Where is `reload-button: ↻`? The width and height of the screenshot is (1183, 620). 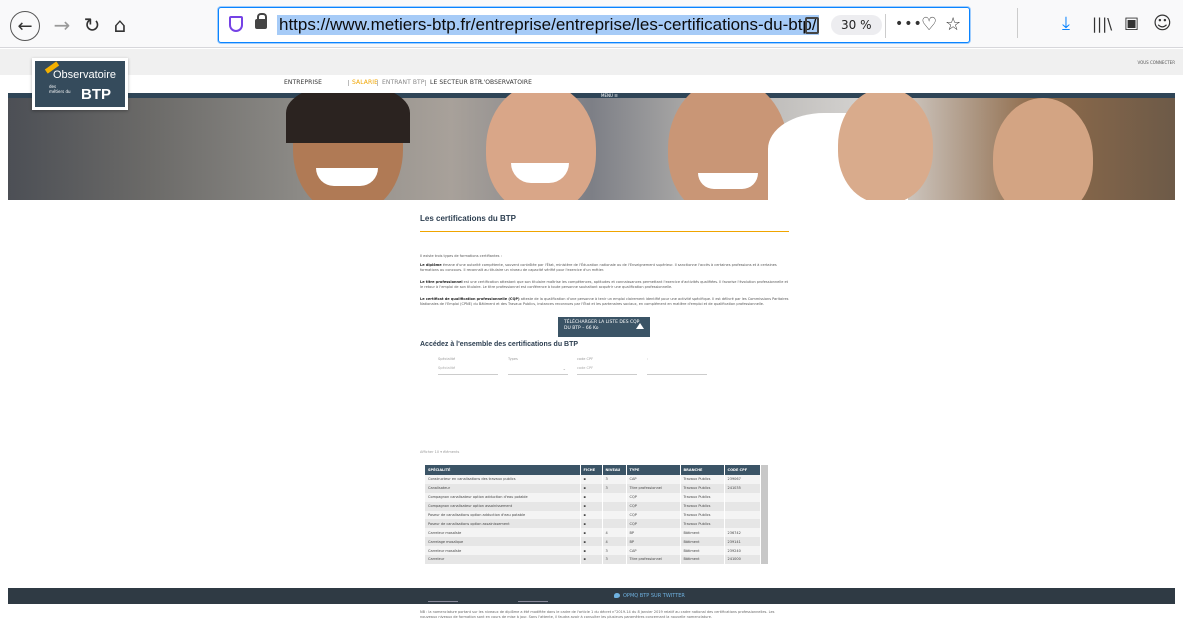 reload-button: ↻ is located at coordinates (92, 25).